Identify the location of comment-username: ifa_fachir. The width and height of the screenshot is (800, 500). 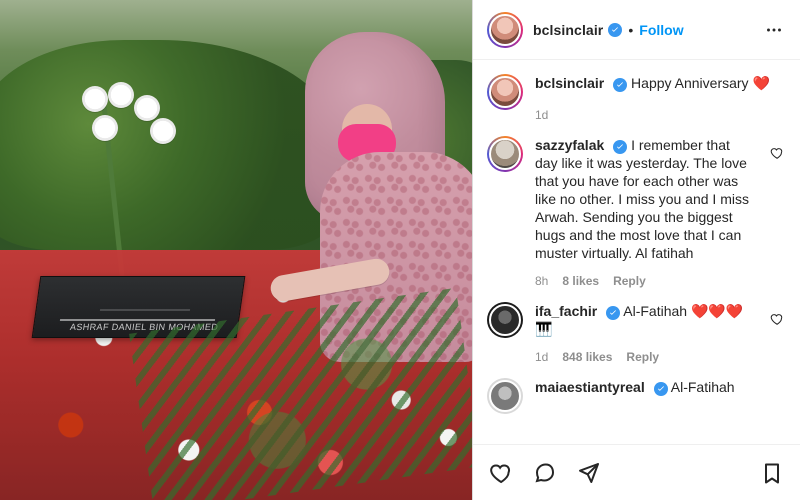
(566, 311).